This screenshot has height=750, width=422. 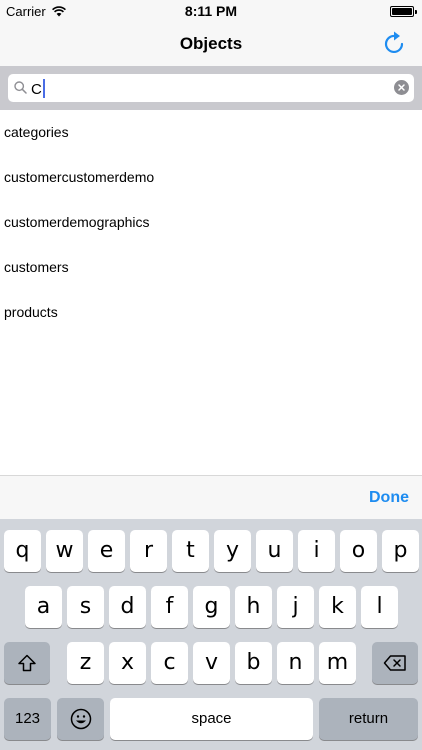 I want to click on navigation-bar: Objects, so click(x=211, y=44).